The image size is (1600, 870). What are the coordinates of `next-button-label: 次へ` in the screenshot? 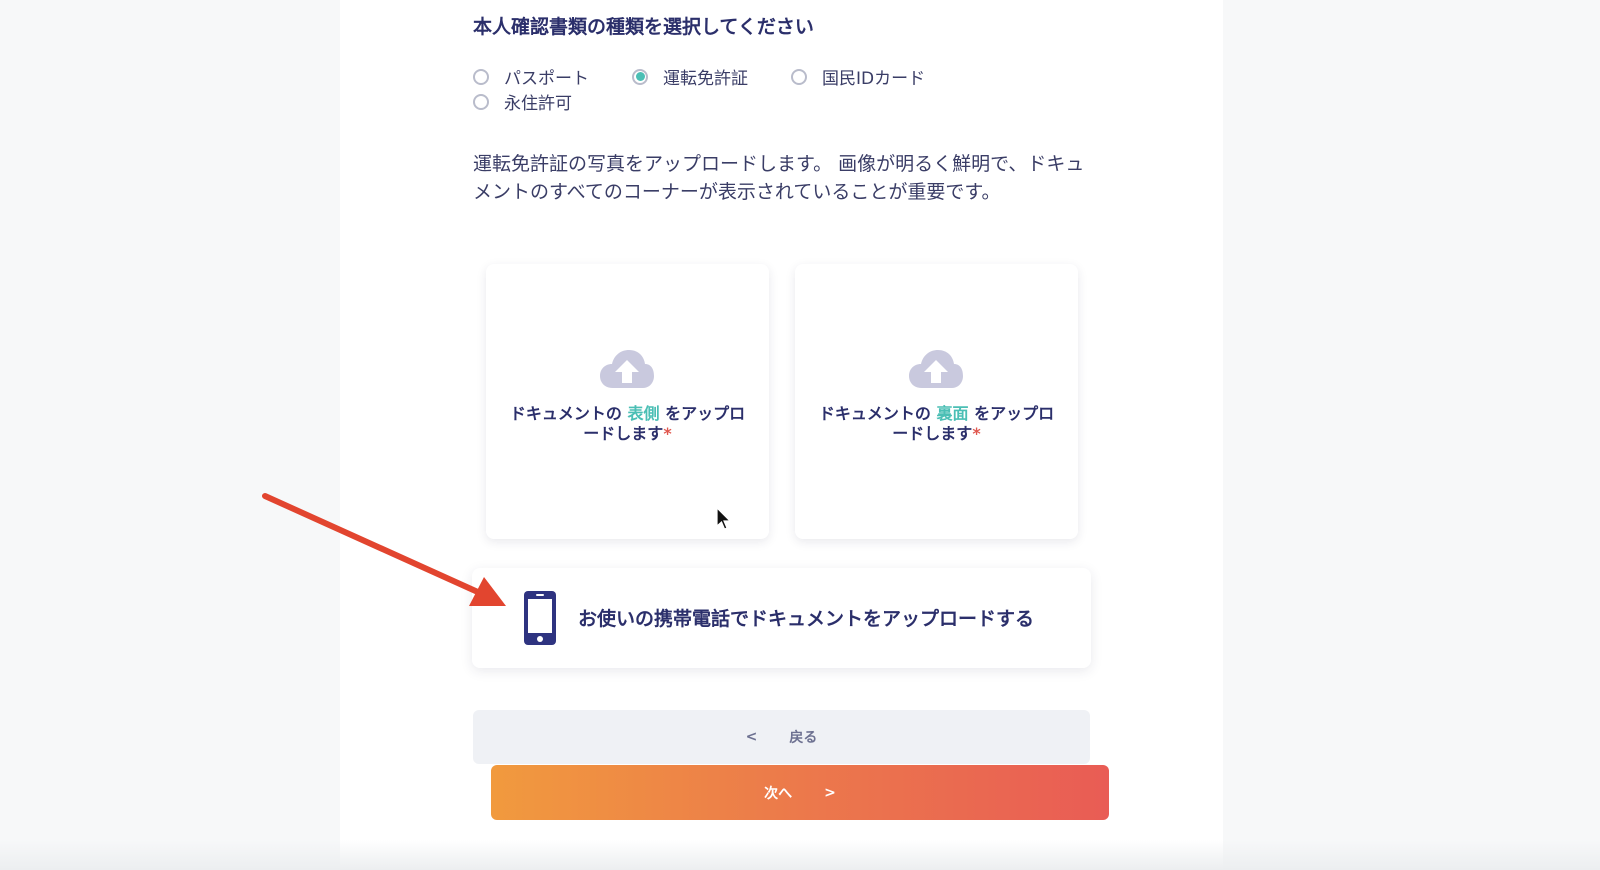 It's located at (778, 793).